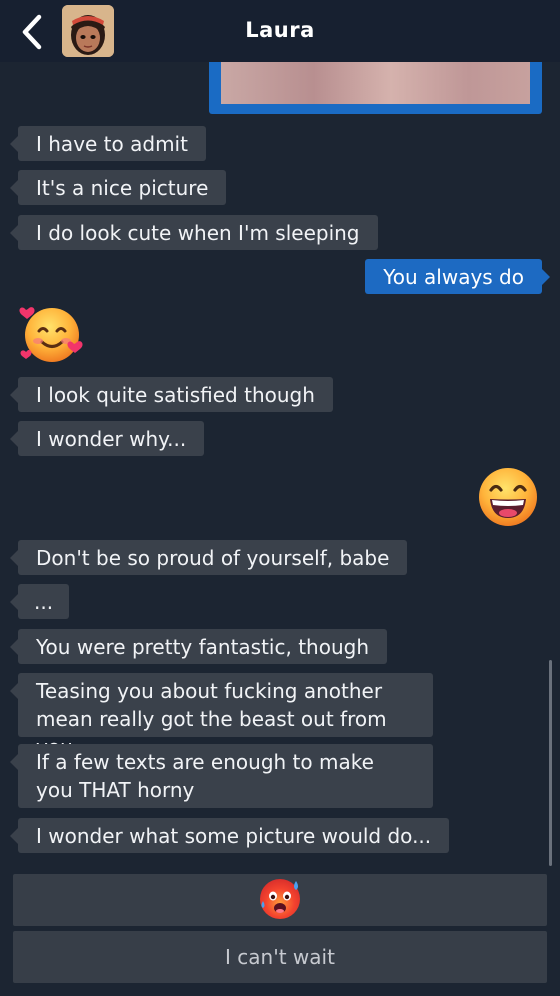 The height and width of the screenshot is (996, 560). I want to click on chat-header: Laura, so click(280, 31).